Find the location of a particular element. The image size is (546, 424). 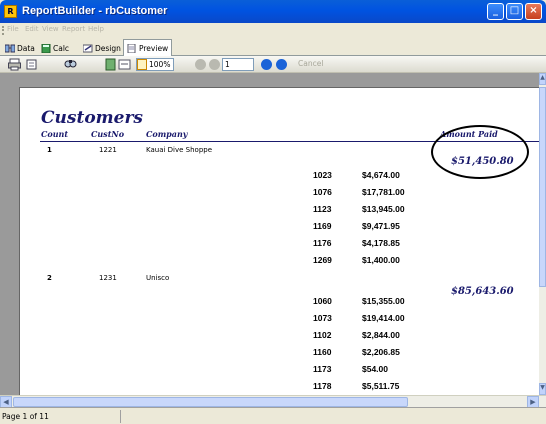

vertical-scroll-thumb is located at coordinates (542, 187).